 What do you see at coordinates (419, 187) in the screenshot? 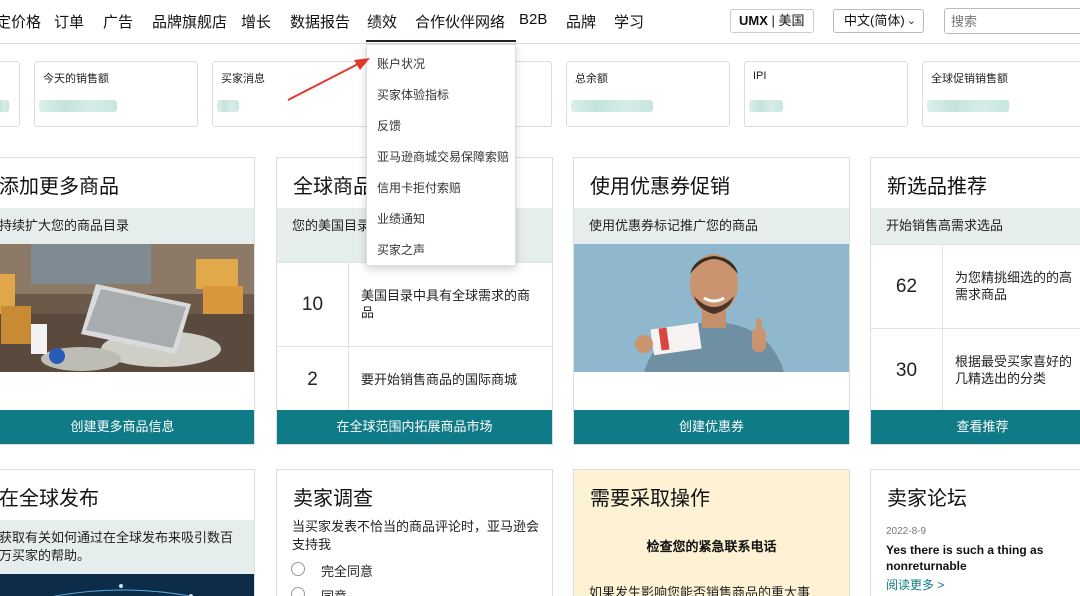
I see `menu-item-chargeback-claims: 信用卡拒付索赔` at bounding box center [419, 187].